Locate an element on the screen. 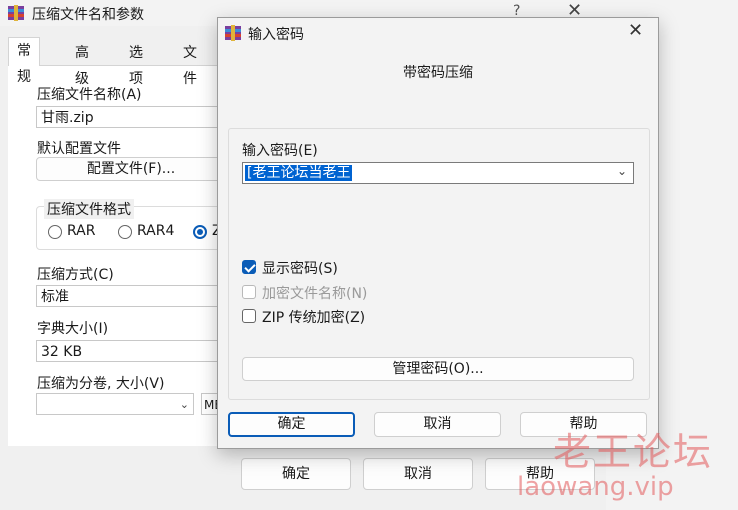 The width and height of the screenshot is (738, 510). dict-select: 32 KB is located at coordinates (131, 351).